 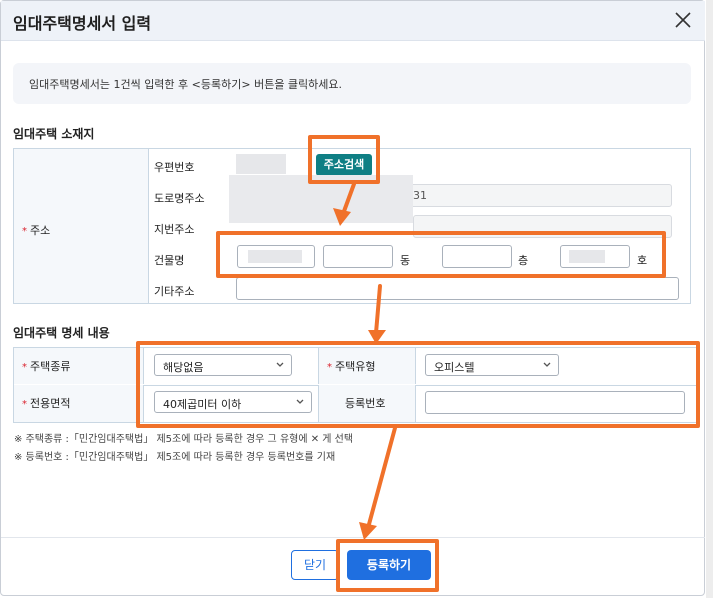 What do you see at coordinates (457, 288) in the screenshot?
I see `extra-address-input` at bounding box center [457, 288].